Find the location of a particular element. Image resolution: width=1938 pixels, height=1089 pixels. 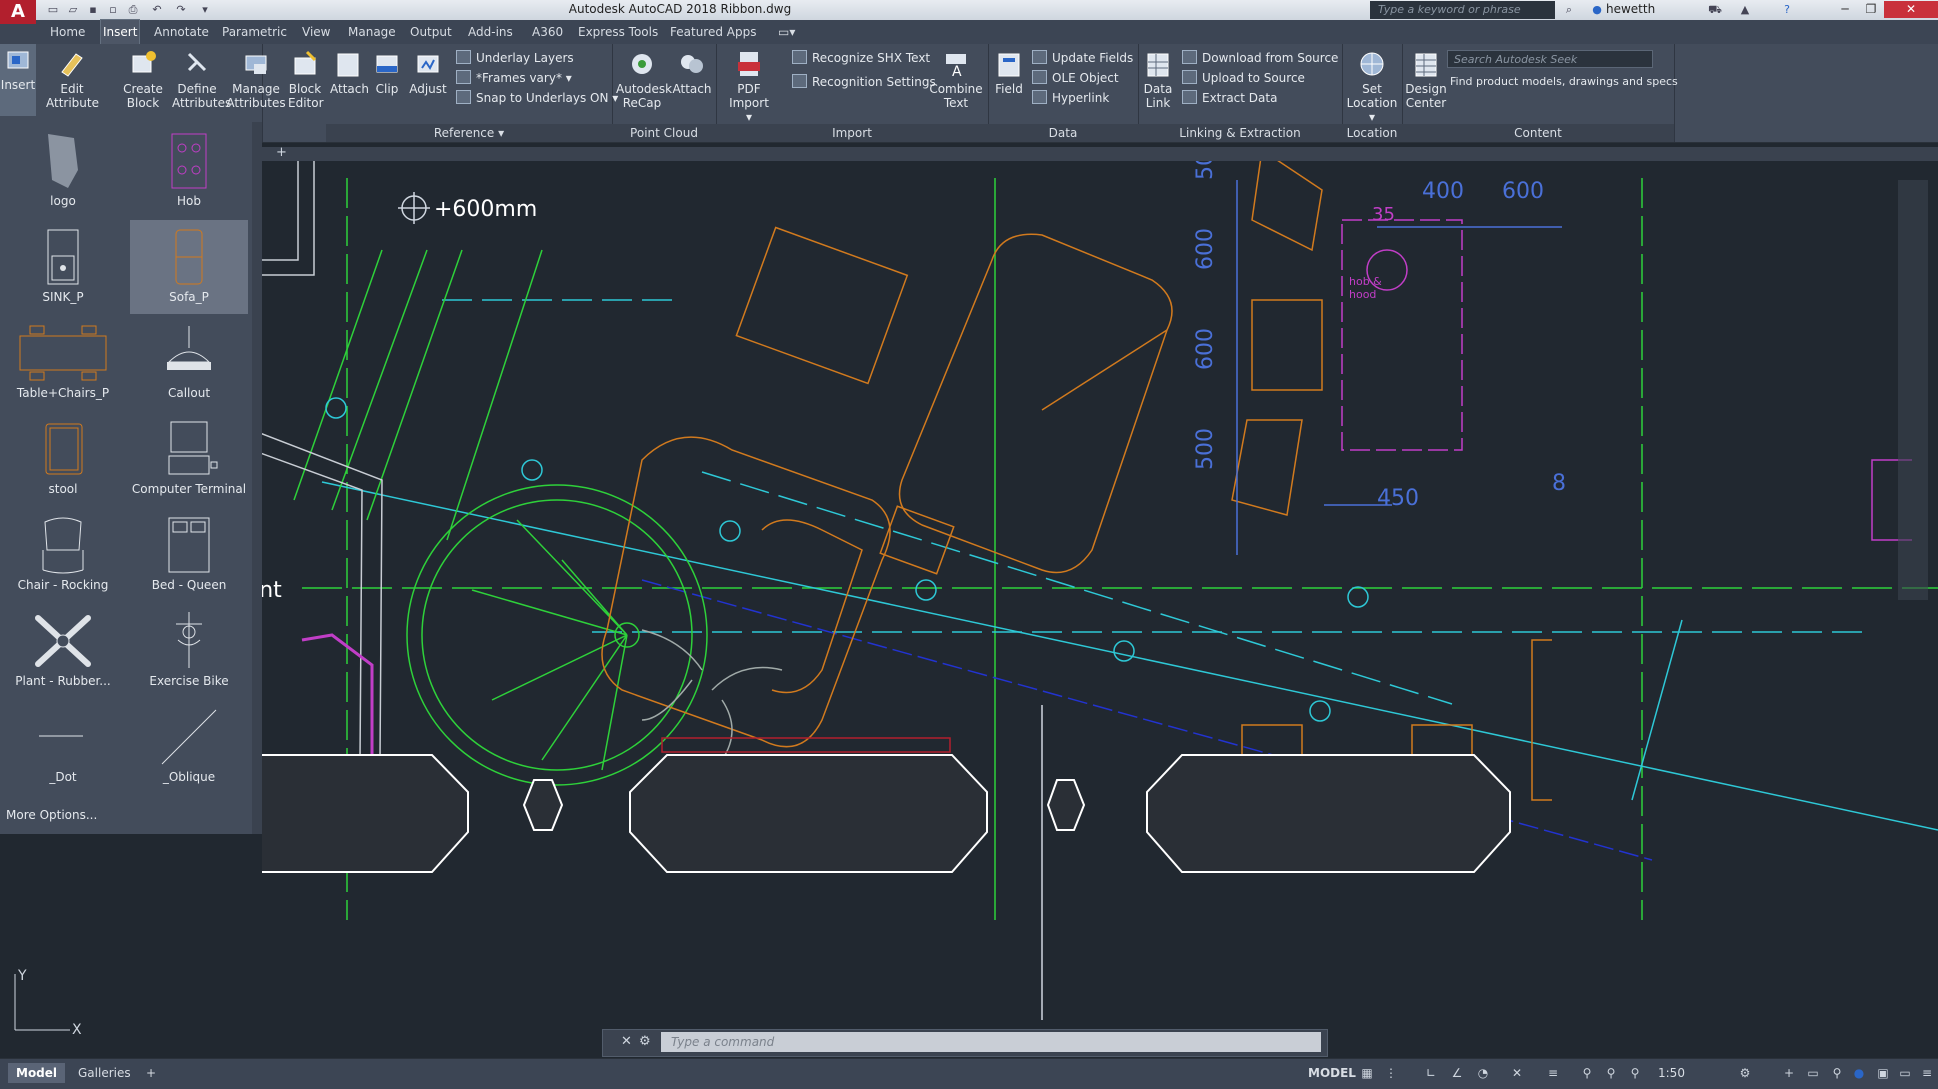

annotation-scale-dropdown: 1:50 is located at coordinates (1671, 1073).